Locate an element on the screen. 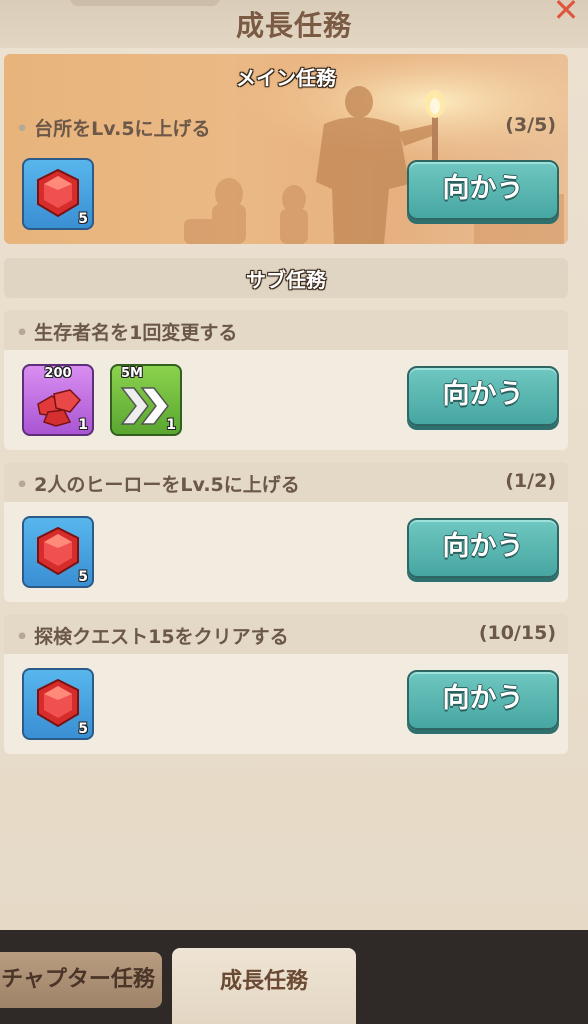  sub-task-label: 2人のヒーローをLv.5に上げる is located at coordinates (167, 485).